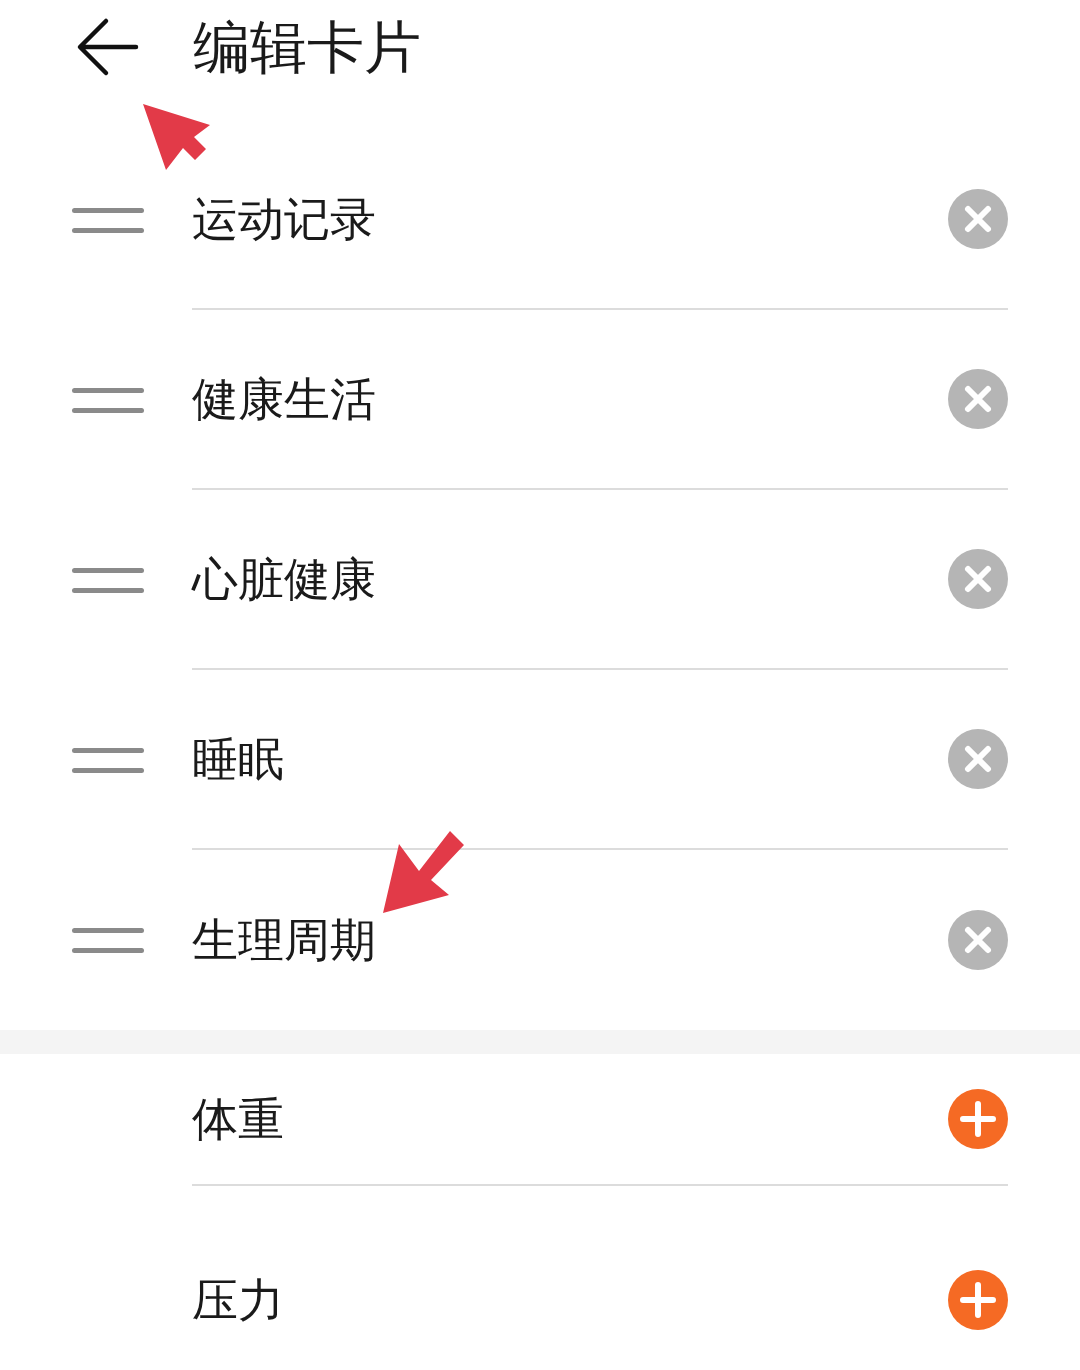 The image size is (1080, 1370). What do you see at coordinates (108, 47) in the screenshot?
I see `back-icon` at bounding box center [108, 47].